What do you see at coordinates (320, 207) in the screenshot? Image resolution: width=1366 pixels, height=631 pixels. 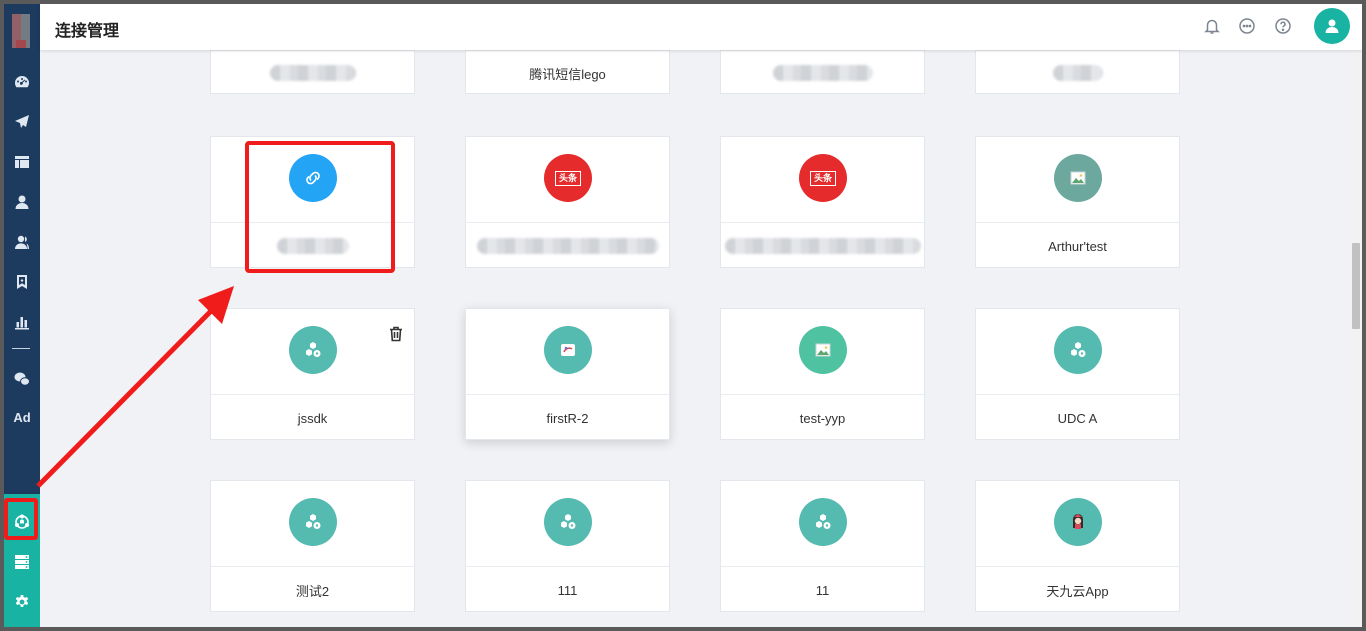 I see `card-highlight-box` at bounding box center [320, 207].